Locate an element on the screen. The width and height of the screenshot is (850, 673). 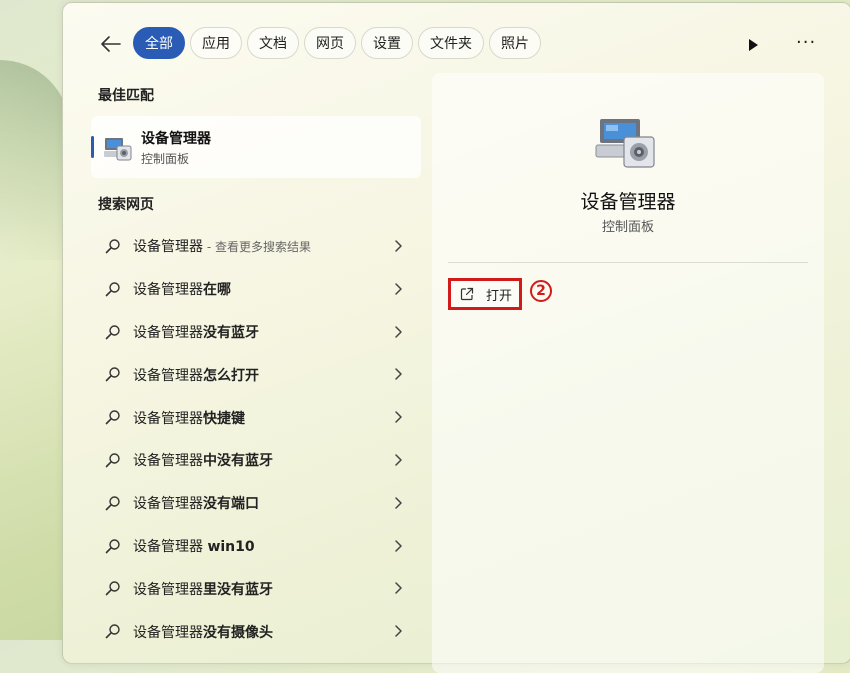
tab-folders: 文件夹 is located at coordinates (451, 43).